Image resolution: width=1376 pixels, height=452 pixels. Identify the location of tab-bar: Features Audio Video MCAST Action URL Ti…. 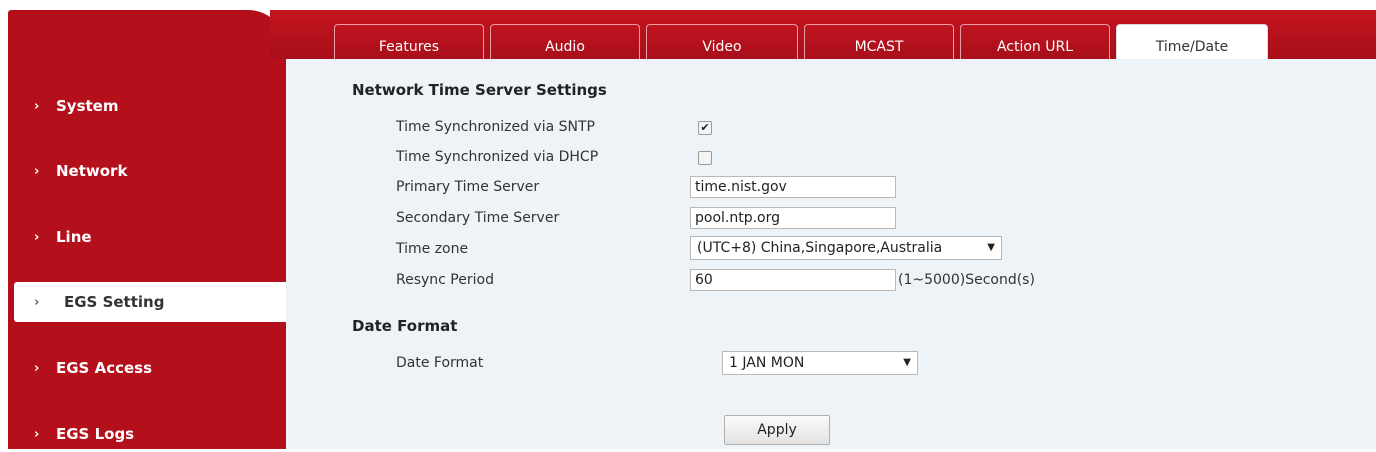
(823, 39).